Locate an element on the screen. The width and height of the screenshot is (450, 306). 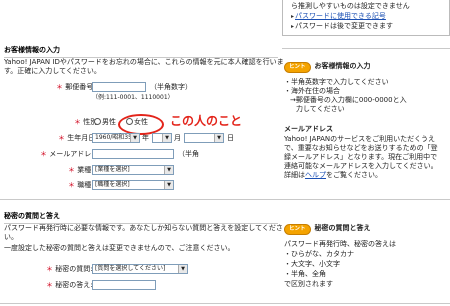
secret-intro-3: 一度設定した秘密の質問と答えは変更できませんので、ご注意ください。 is located at coordinates (119, 248).